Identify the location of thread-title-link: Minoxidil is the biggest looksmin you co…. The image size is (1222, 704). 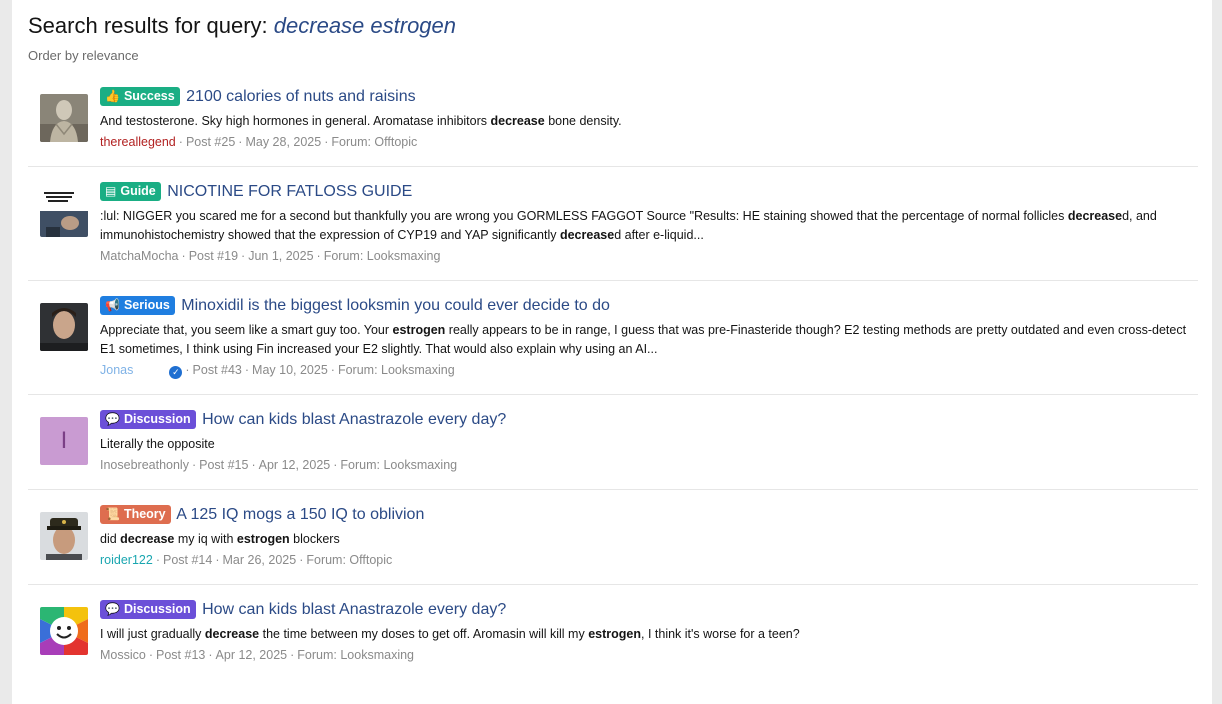
(395, 305).